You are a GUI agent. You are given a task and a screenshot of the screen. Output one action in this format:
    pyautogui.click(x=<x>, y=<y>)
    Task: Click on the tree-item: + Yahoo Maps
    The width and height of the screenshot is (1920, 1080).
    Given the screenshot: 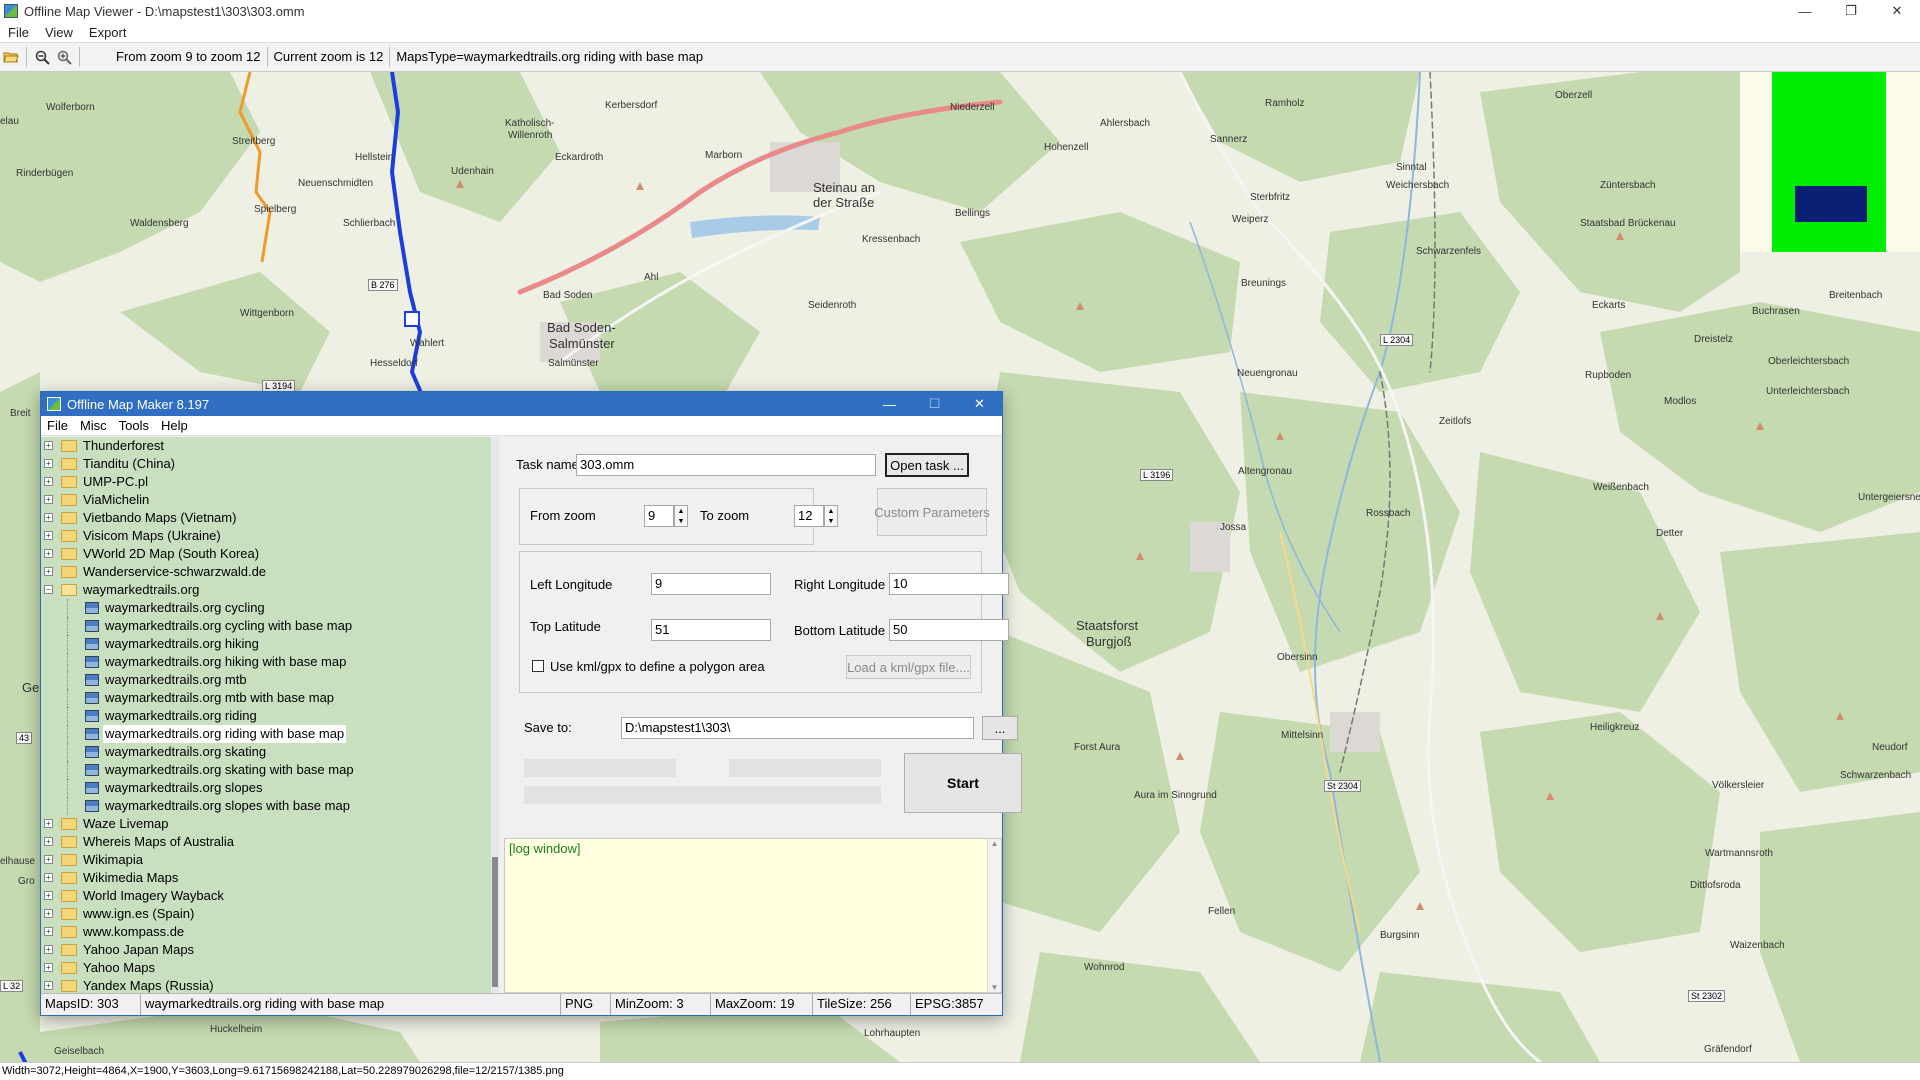 What is the action you would take?
    pyautogui.click(x=269, y=968)
    